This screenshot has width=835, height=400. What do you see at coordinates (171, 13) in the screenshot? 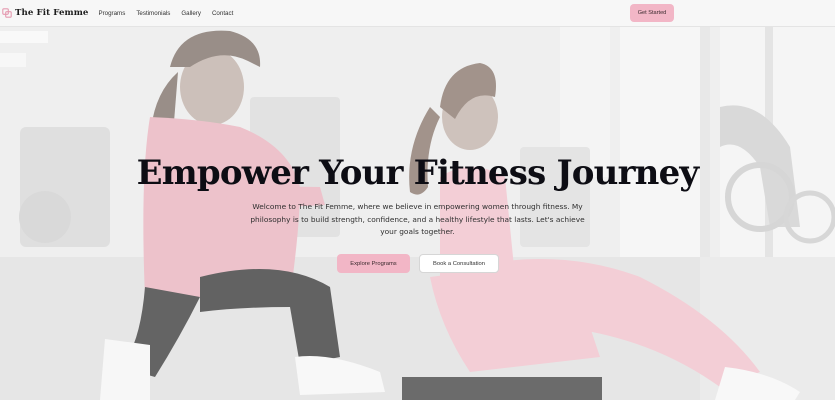
I see `nav-links: Programs Testimonials Gallery Contact` at bounding box center [171, 13].